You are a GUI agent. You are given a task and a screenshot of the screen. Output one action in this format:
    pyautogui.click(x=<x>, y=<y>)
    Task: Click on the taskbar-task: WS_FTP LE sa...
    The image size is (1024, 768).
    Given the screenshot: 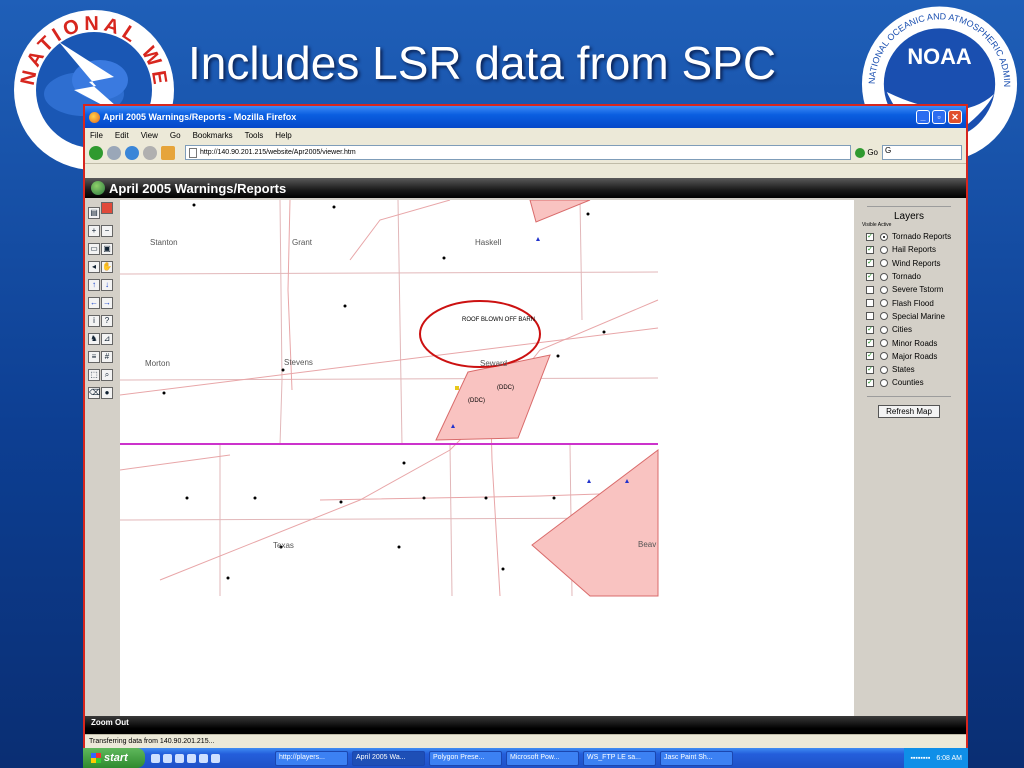 What is the action you would take?
    pyautogui.click(x=619, y=758)
    